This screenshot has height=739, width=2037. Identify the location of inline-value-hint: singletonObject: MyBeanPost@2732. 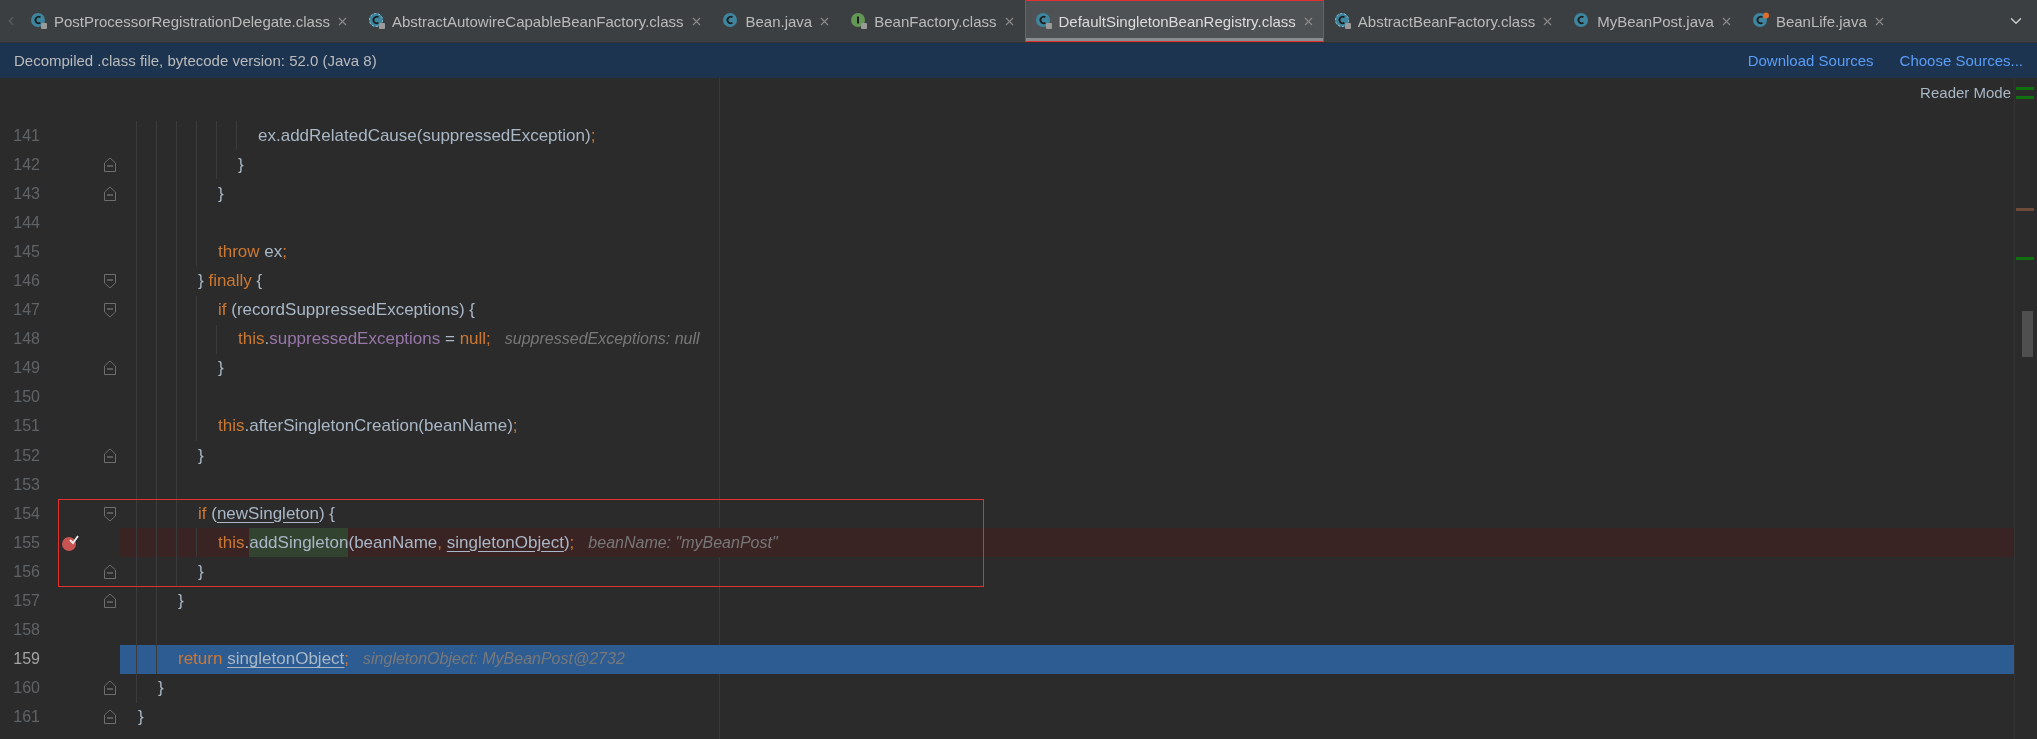
(494, 659).